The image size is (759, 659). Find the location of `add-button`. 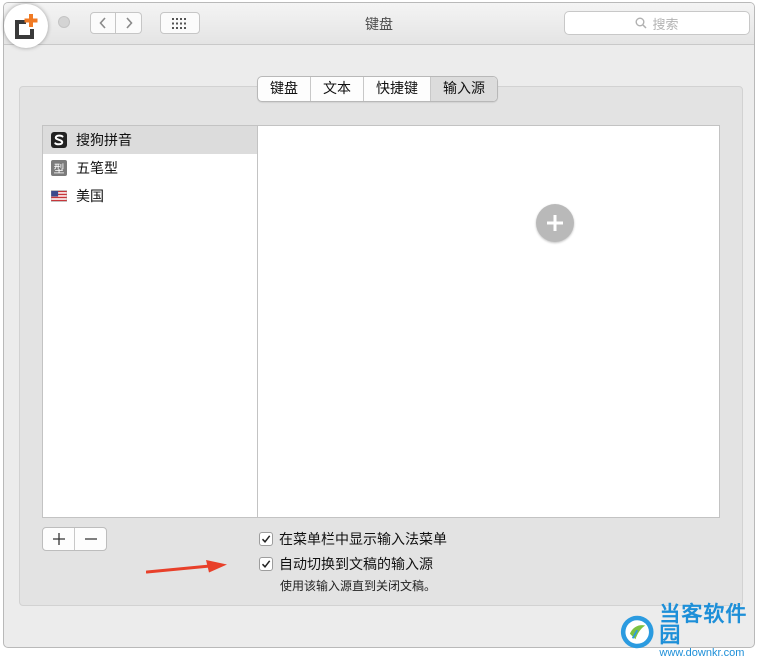

add-button is located at coordinates (58, 539).